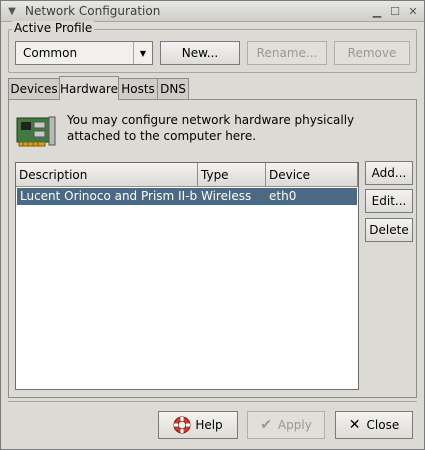 This screenshot has width=425, height=450. Describe the element at coordinates (389, 230) in the screenshot. I see `delete-hardware-button: Delete` at that location.